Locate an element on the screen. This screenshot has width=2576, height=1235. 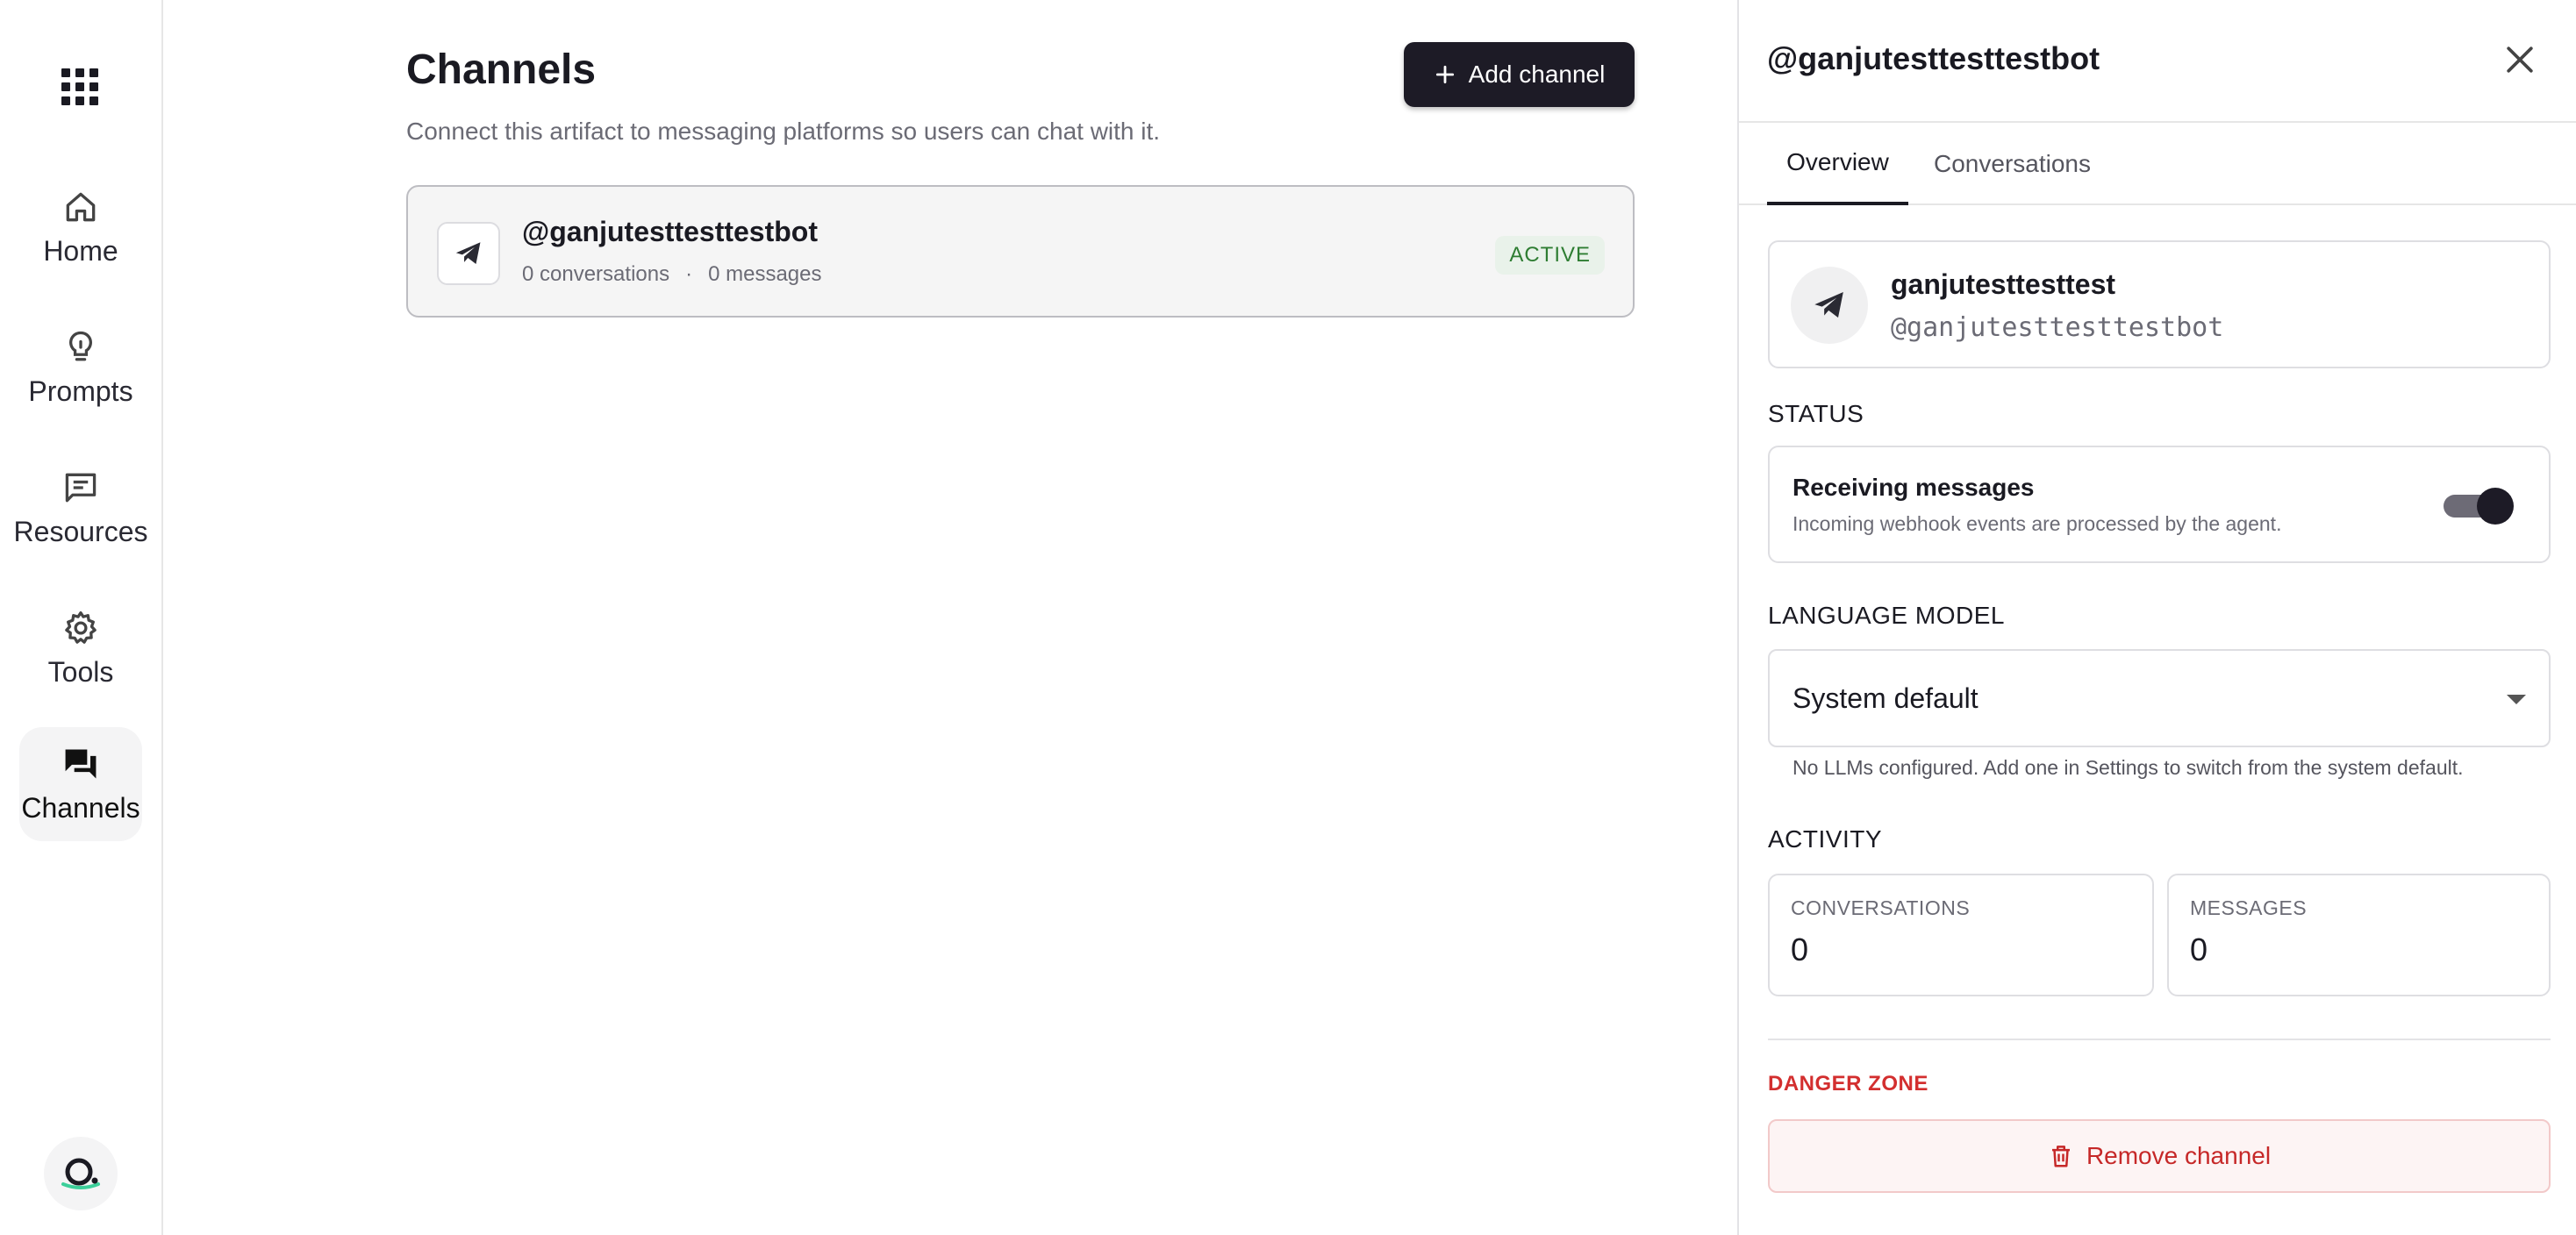
bot-display-name: ganjutesttesttest is located at coordinates (2003, 284).